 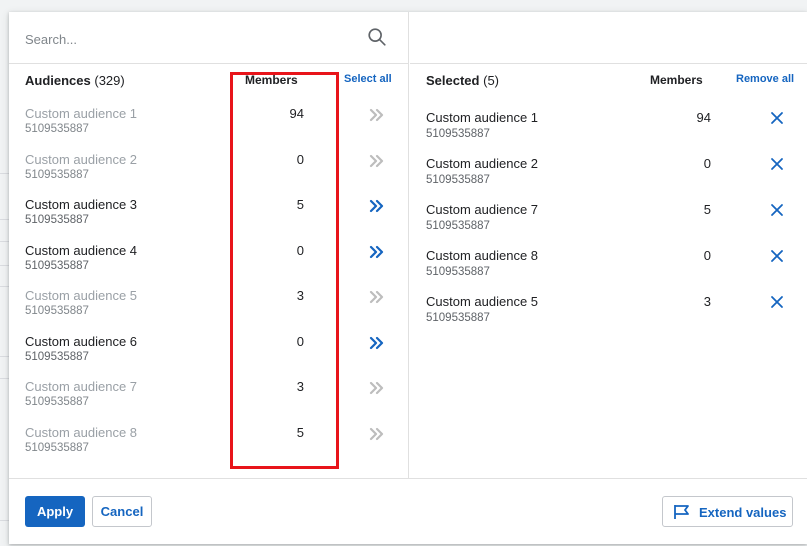 What do you see at coordinates (81, 386) in the screenshot?
I see `audience-name: Custom audience 7` at bounding box center [81, 386].